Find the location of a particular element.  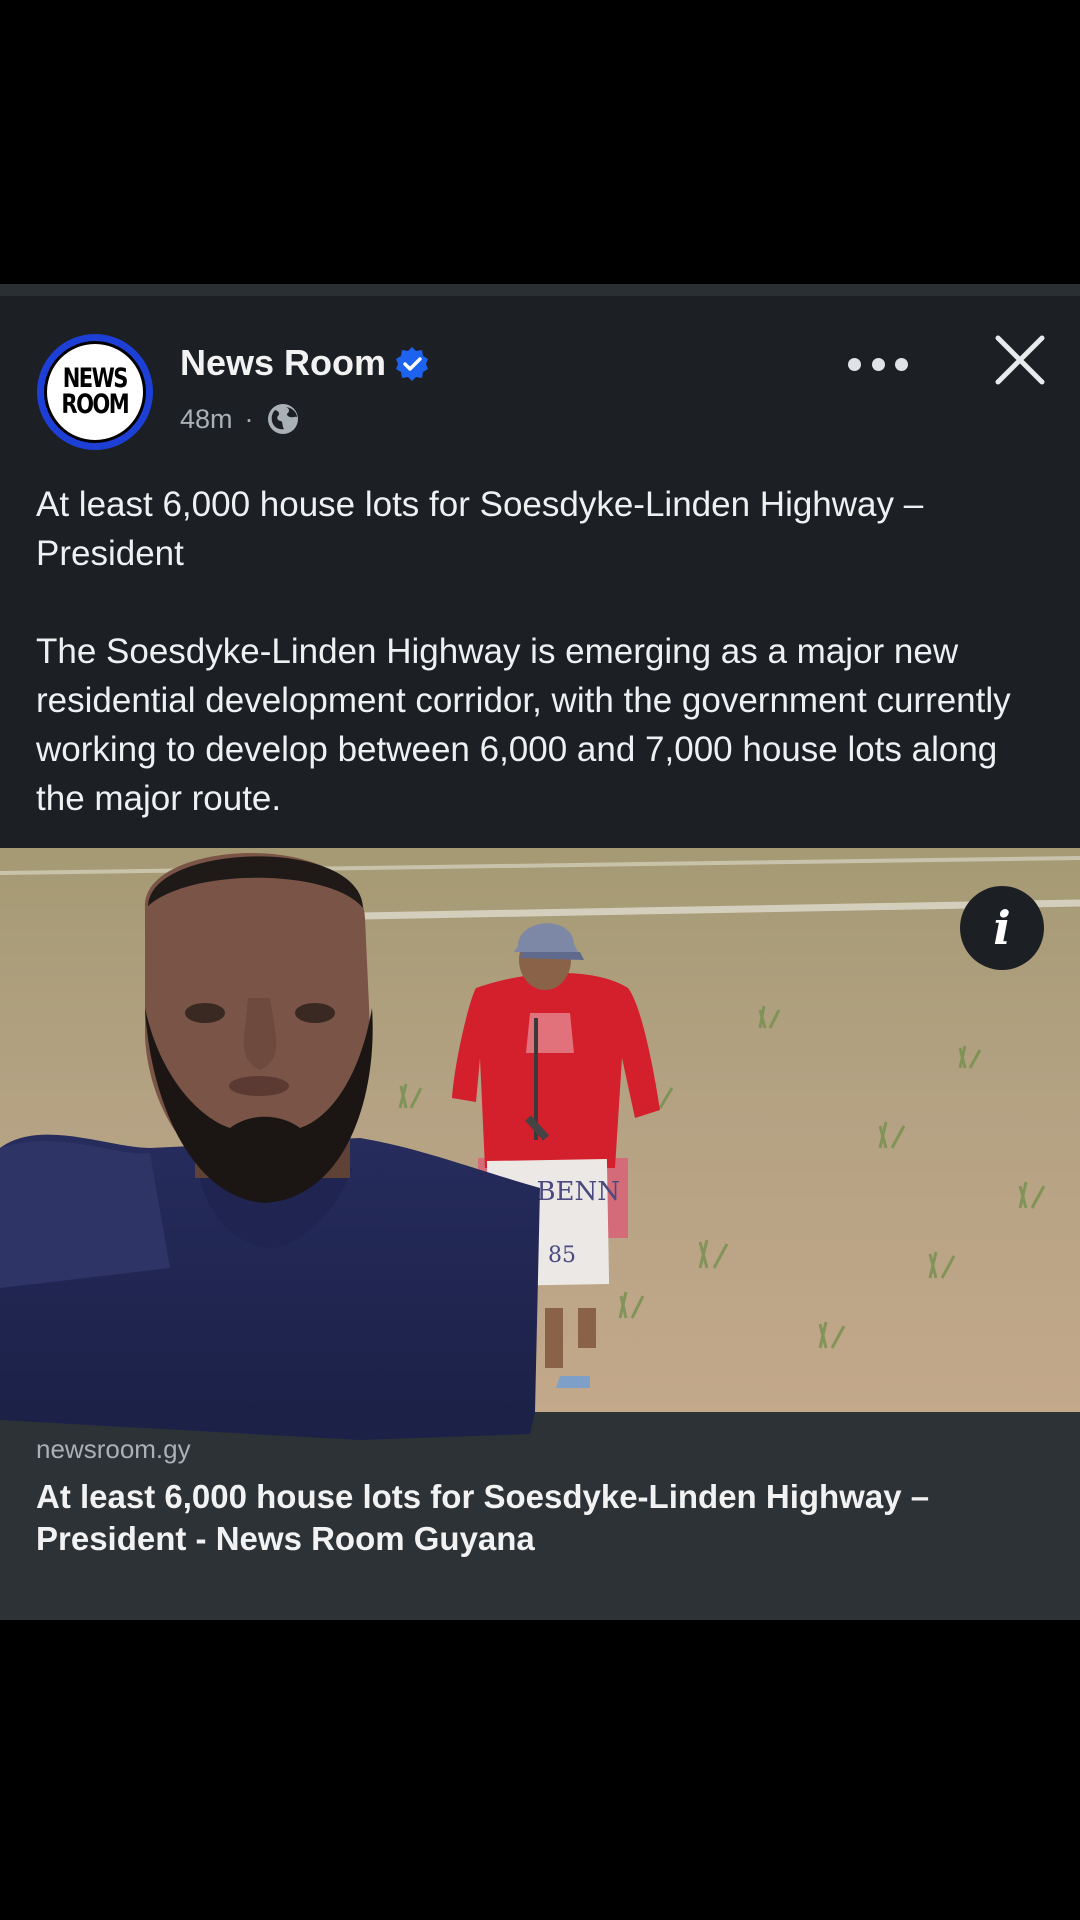

close-icon is located at coordinates (1020, 360).